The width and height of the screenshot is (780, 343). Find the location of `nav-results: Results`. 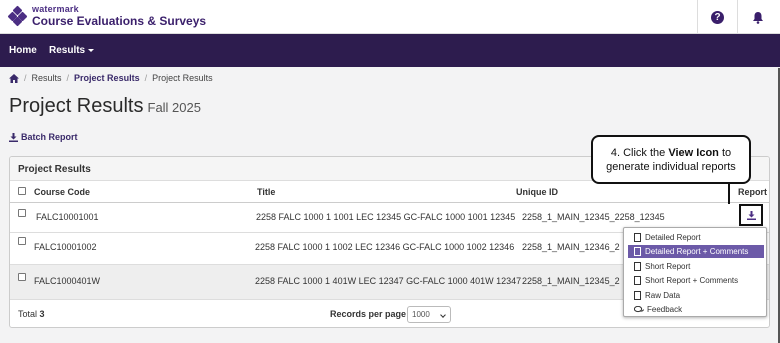

nav-results: Results is located at coordinates (72, 50).